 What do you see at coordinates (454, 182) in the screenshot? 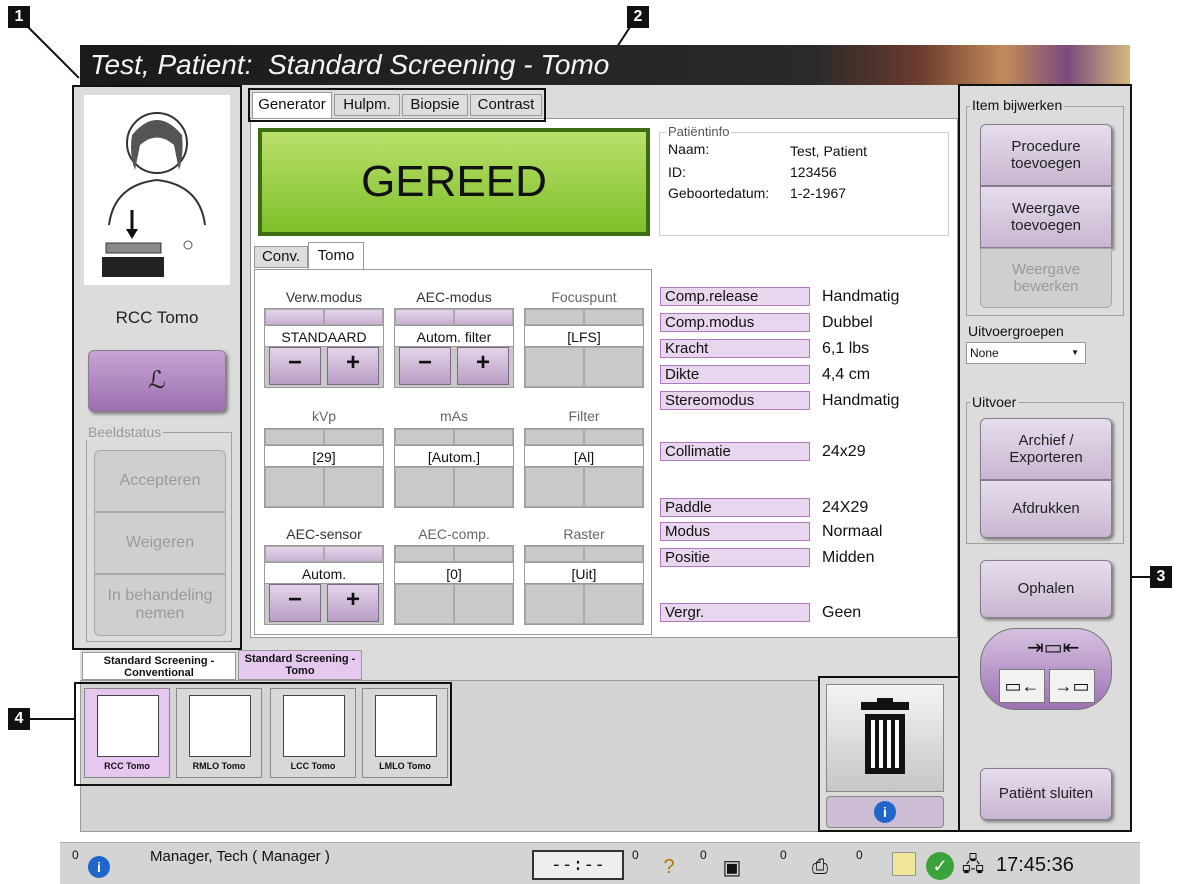
I see `ready-indicator: GEREED` at bounding box center [454, 182].